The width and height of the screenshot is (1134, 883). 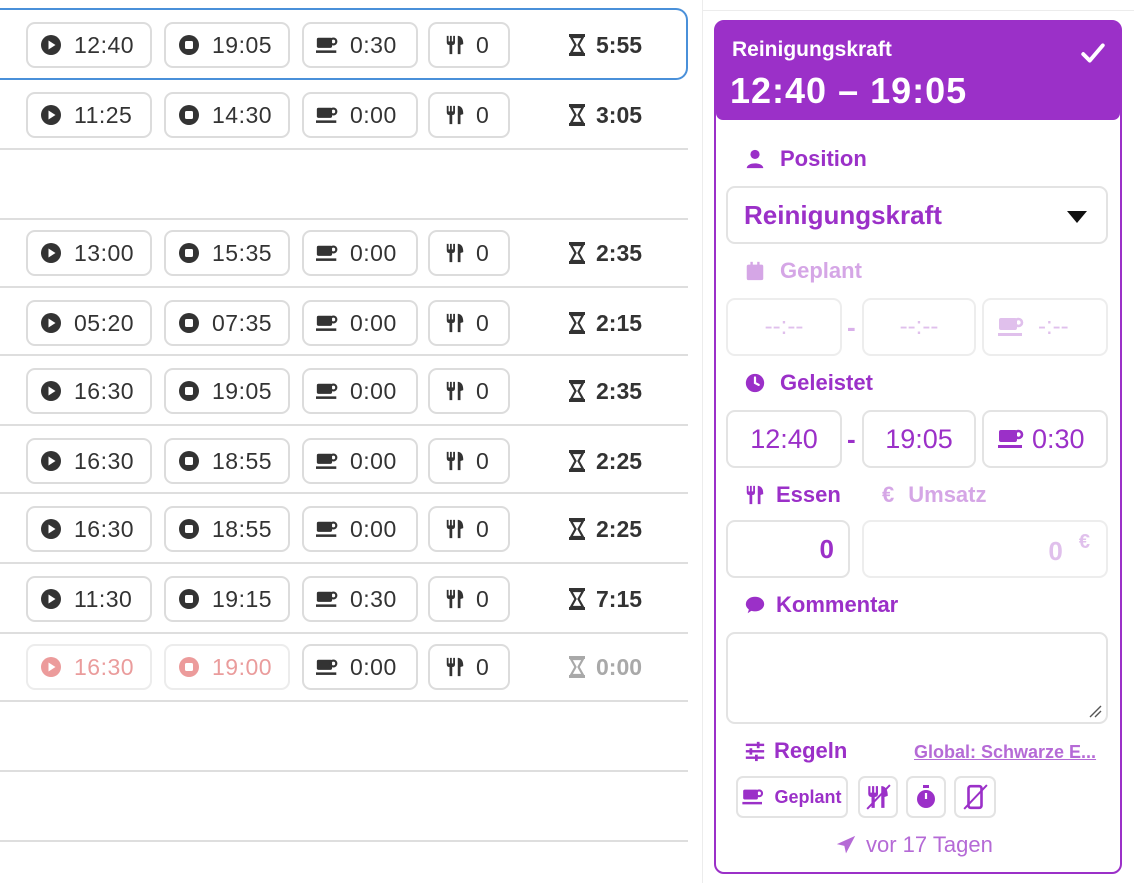 I want to click on user-icon, so click(x=755, y=159).